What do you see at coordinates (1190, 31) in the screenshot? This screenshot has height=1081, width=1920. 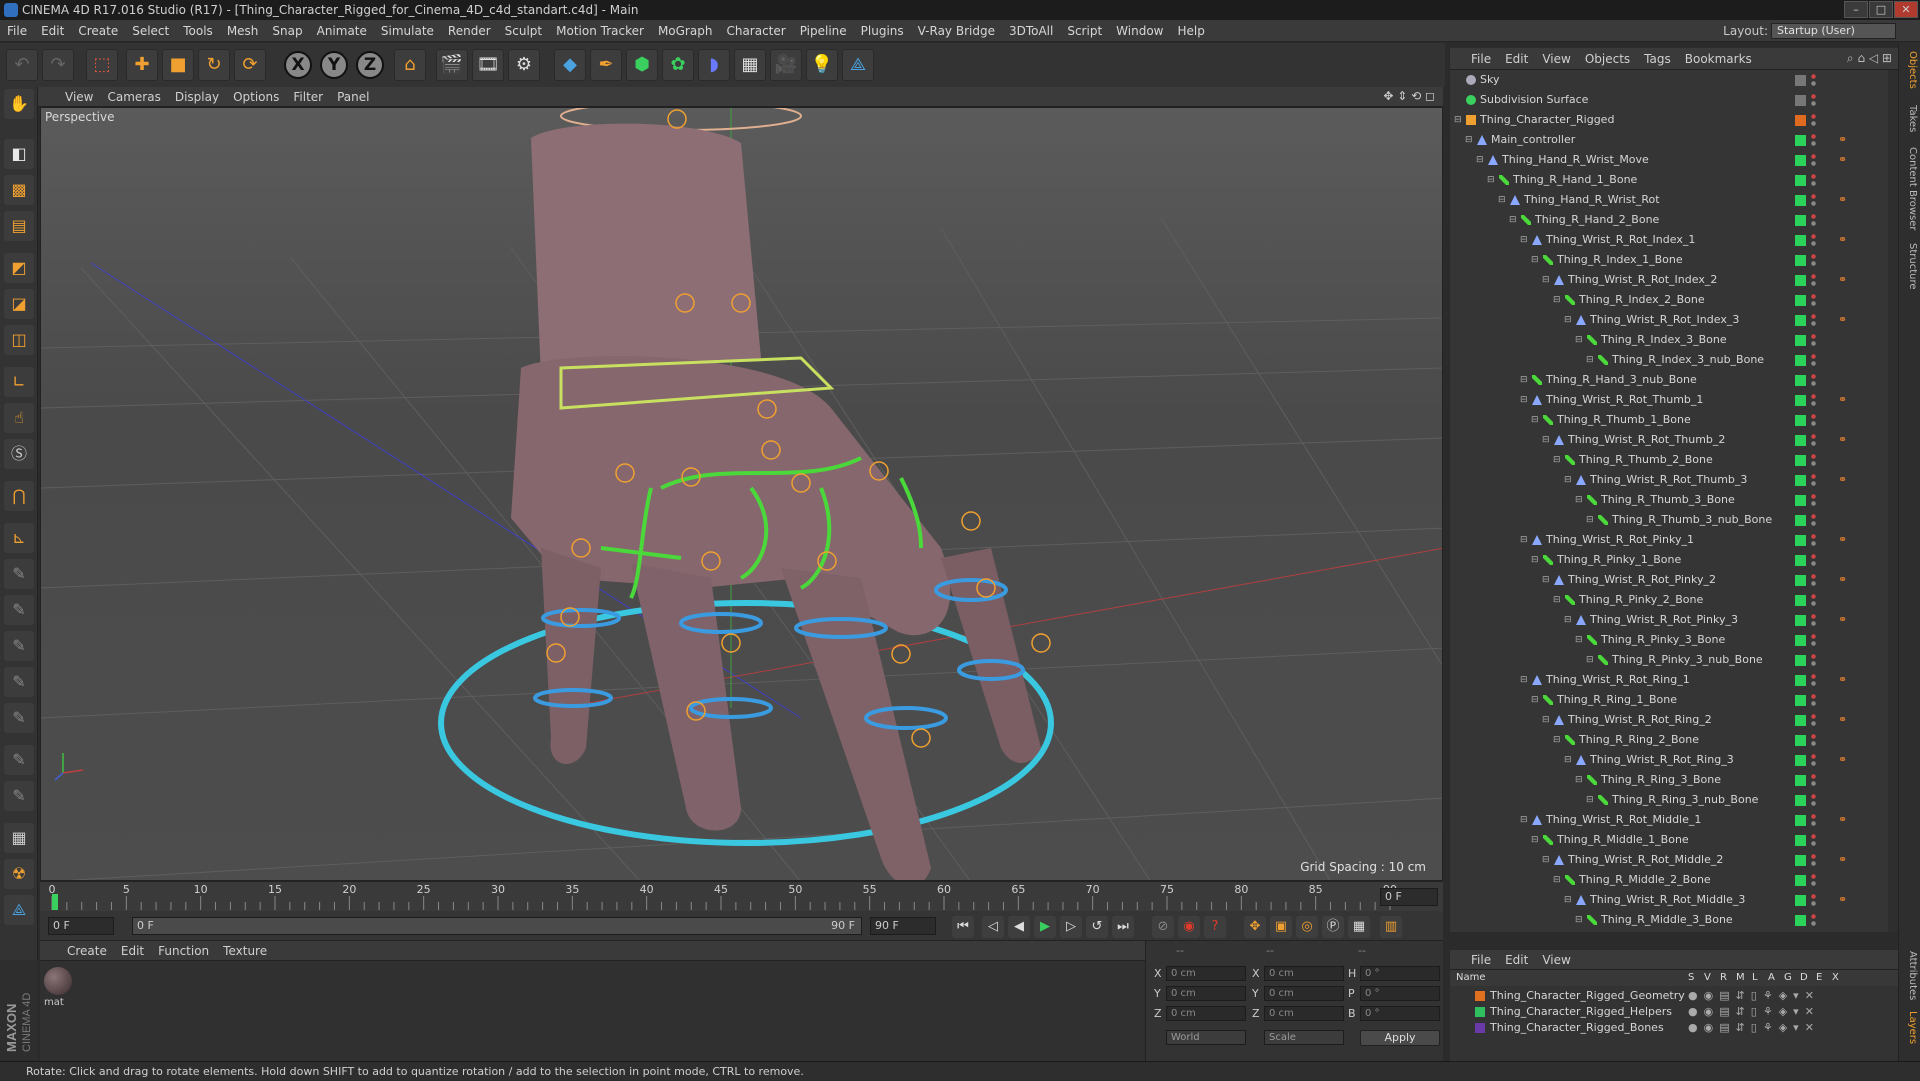 I see `menu-help: Help` at bounding box center [1190, 31].